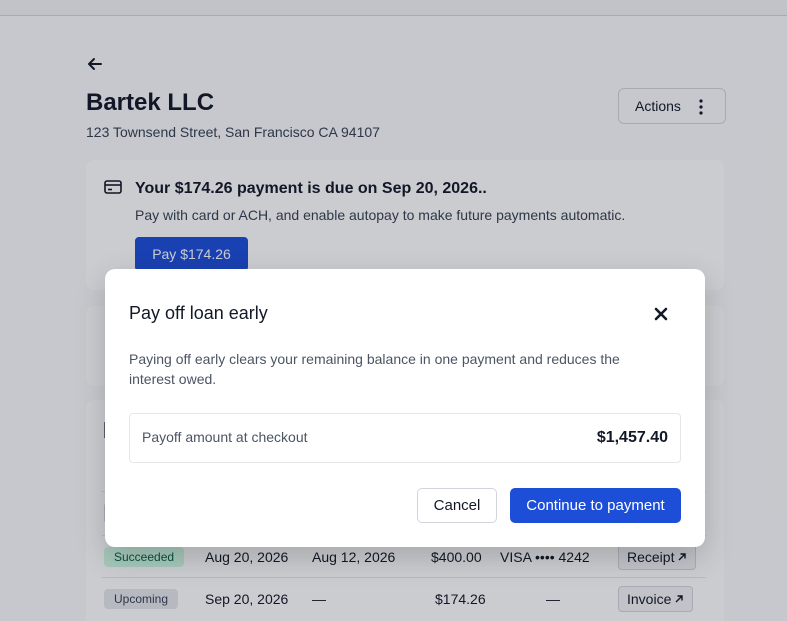  I want to click on close-icon, so click(661, 314).